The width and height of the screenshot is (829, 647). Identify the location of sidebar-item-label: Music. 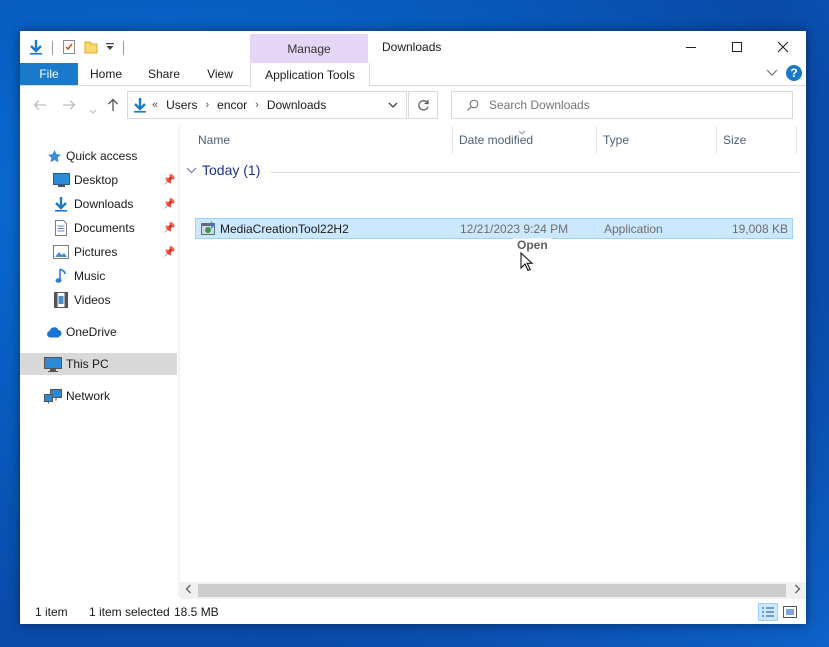
(90, 276).